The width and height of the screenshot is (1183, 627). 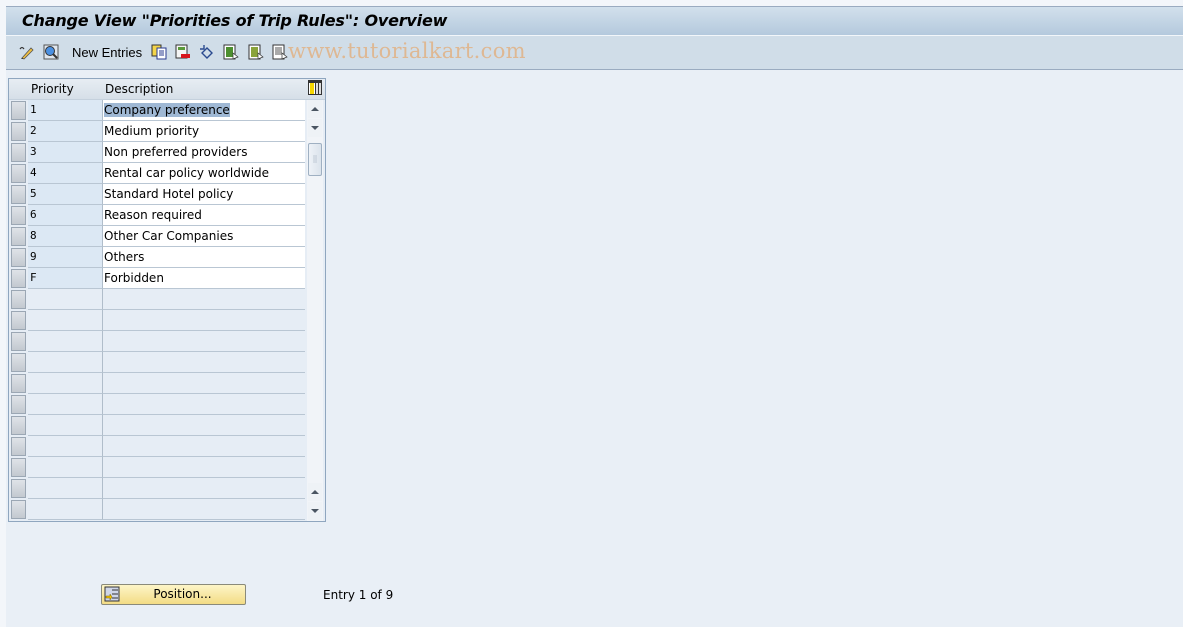 What do you see at coordinates (183, 52) in the screenshot?
I see `delete-button` at bounding box center [183, 52].